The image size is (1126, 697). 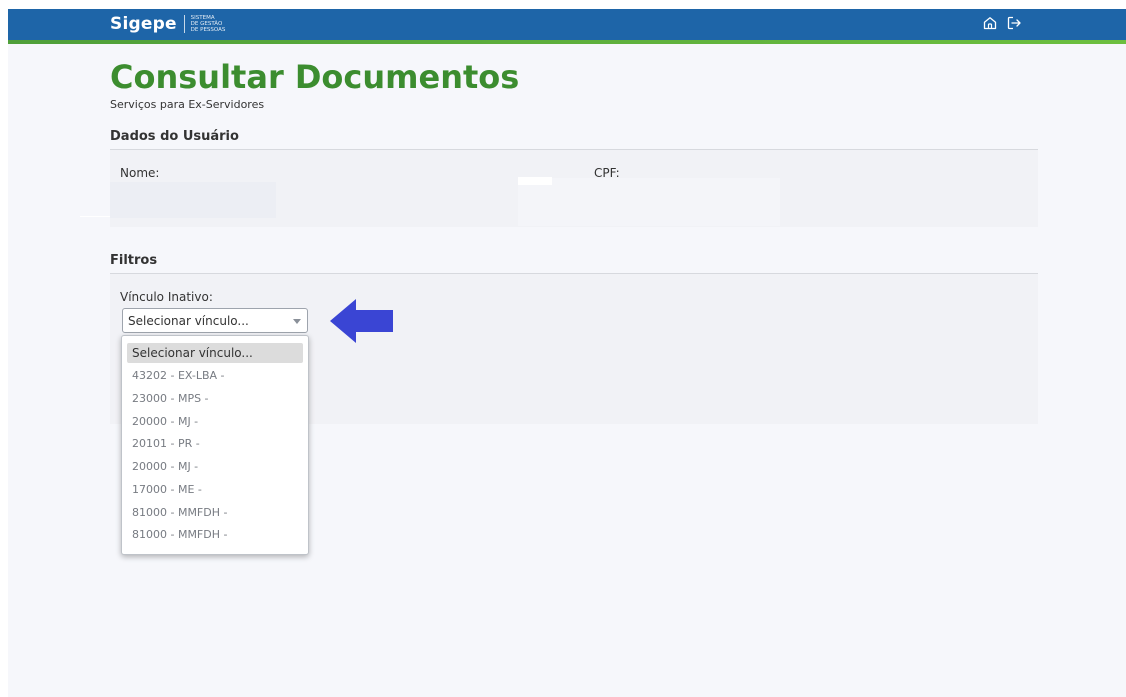 What do you see at coordinates (215, 376) in the screenshot?
I see `dropdown-option: 43202 - EX-LBA -` at bounding box center [215, 376].